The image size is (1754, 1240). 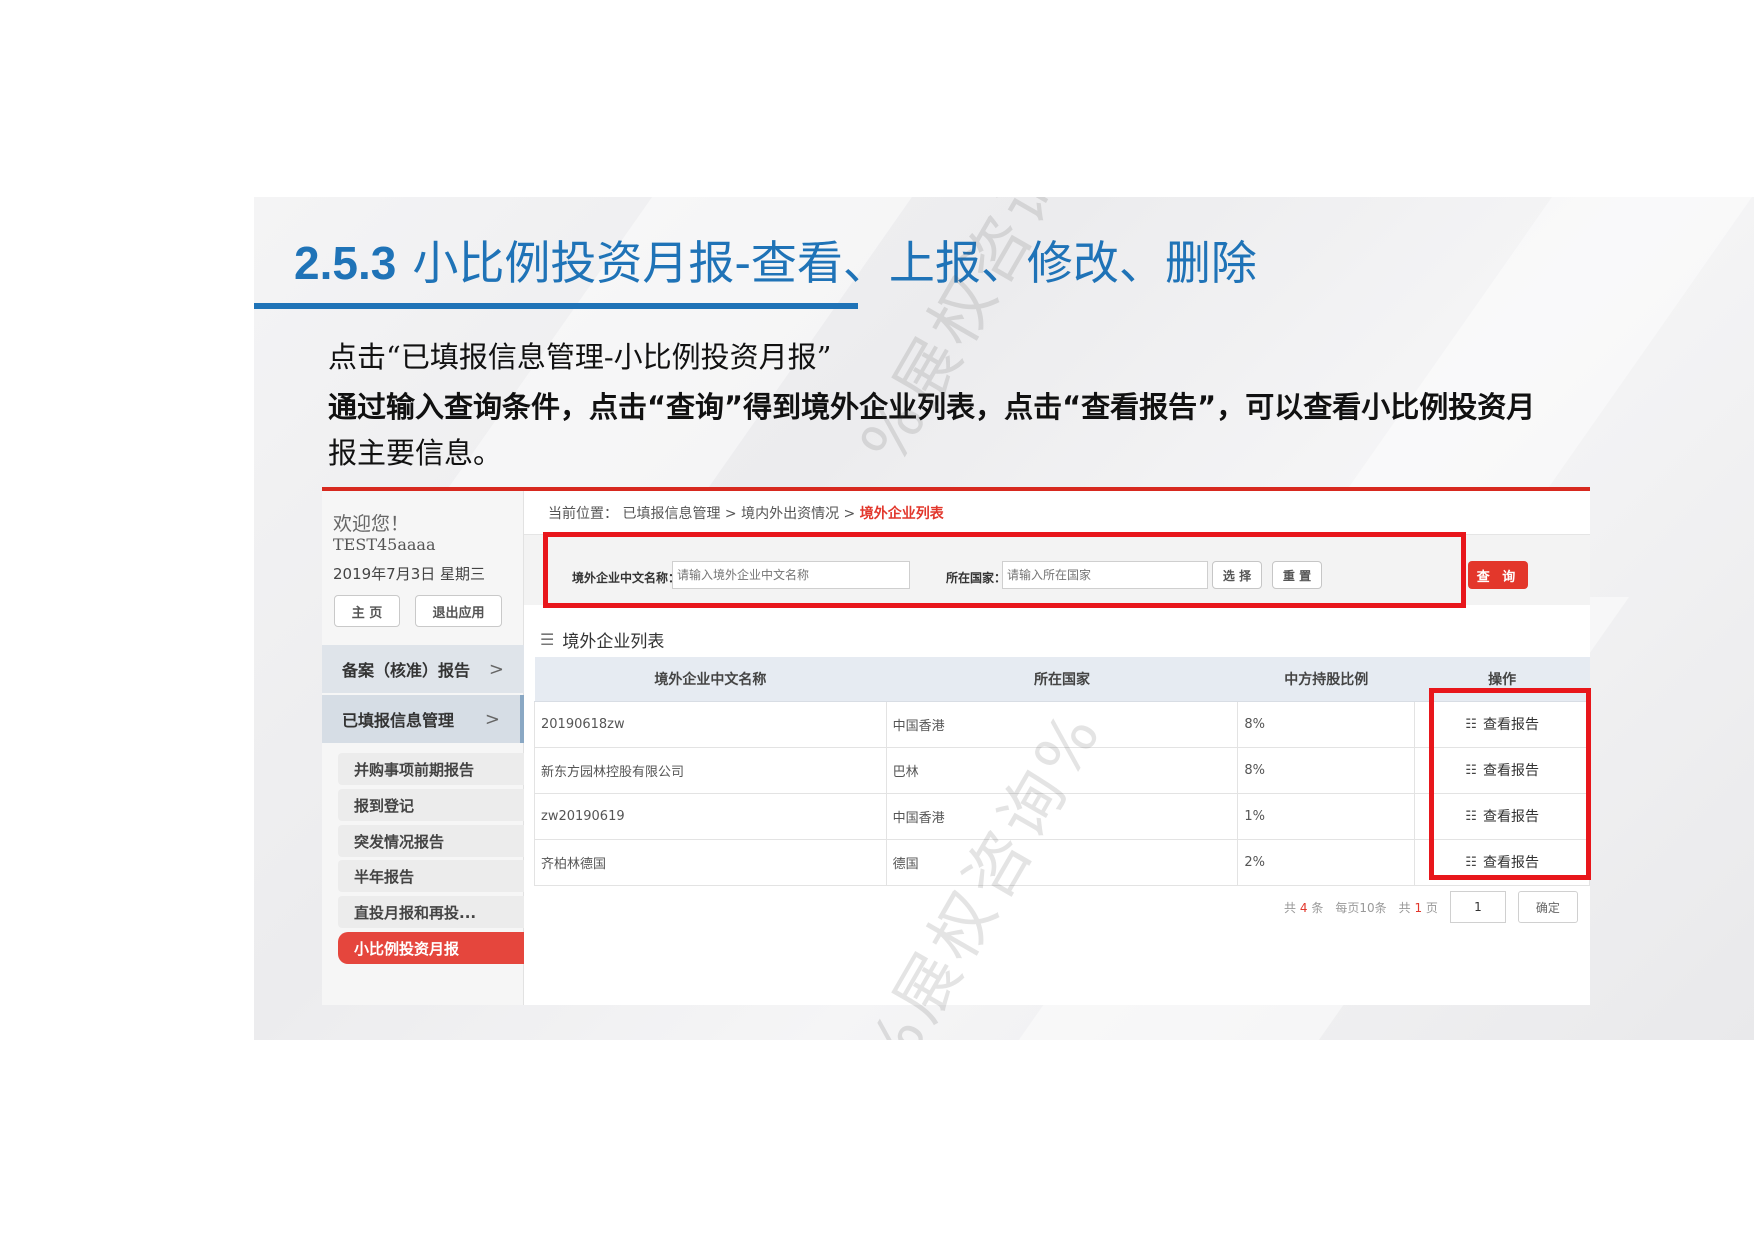 What do you see at coordinates (1498, 575) in the screenshot?
I see `query-button: 查 询` at bounding box center [1498, 575].